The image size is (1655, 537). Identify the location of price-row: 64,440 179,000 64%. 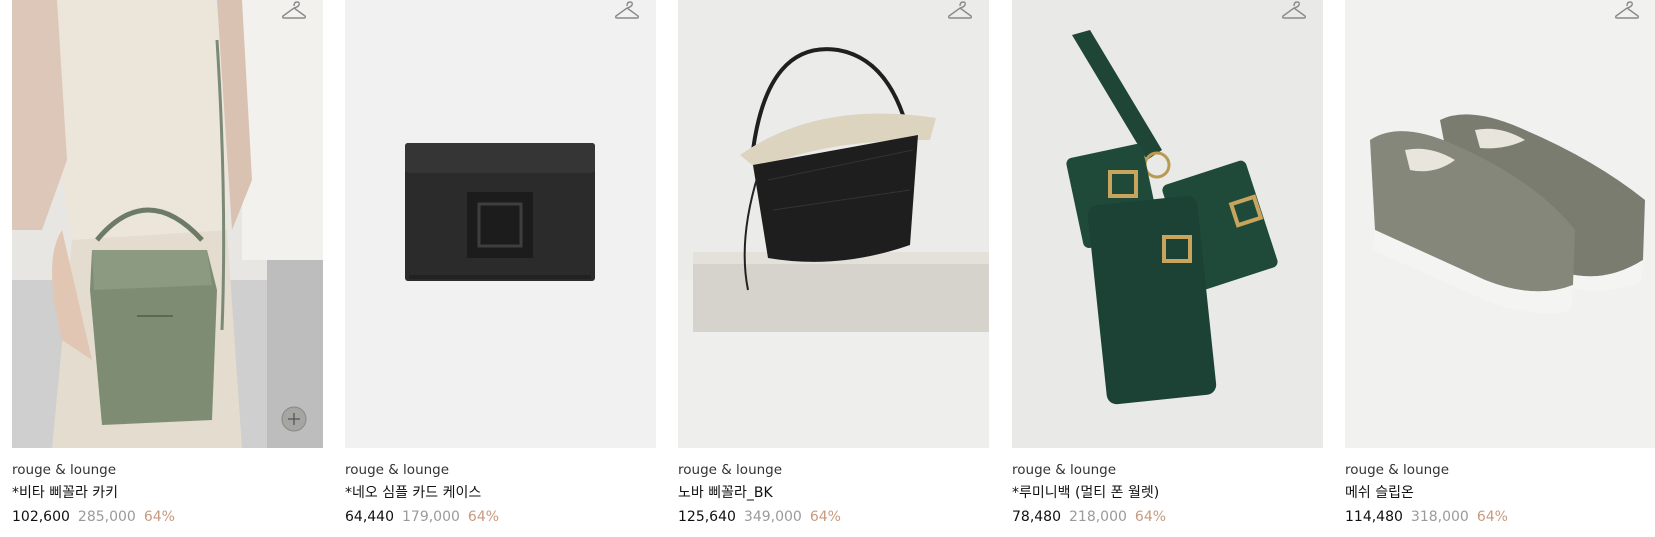
(500, 517).